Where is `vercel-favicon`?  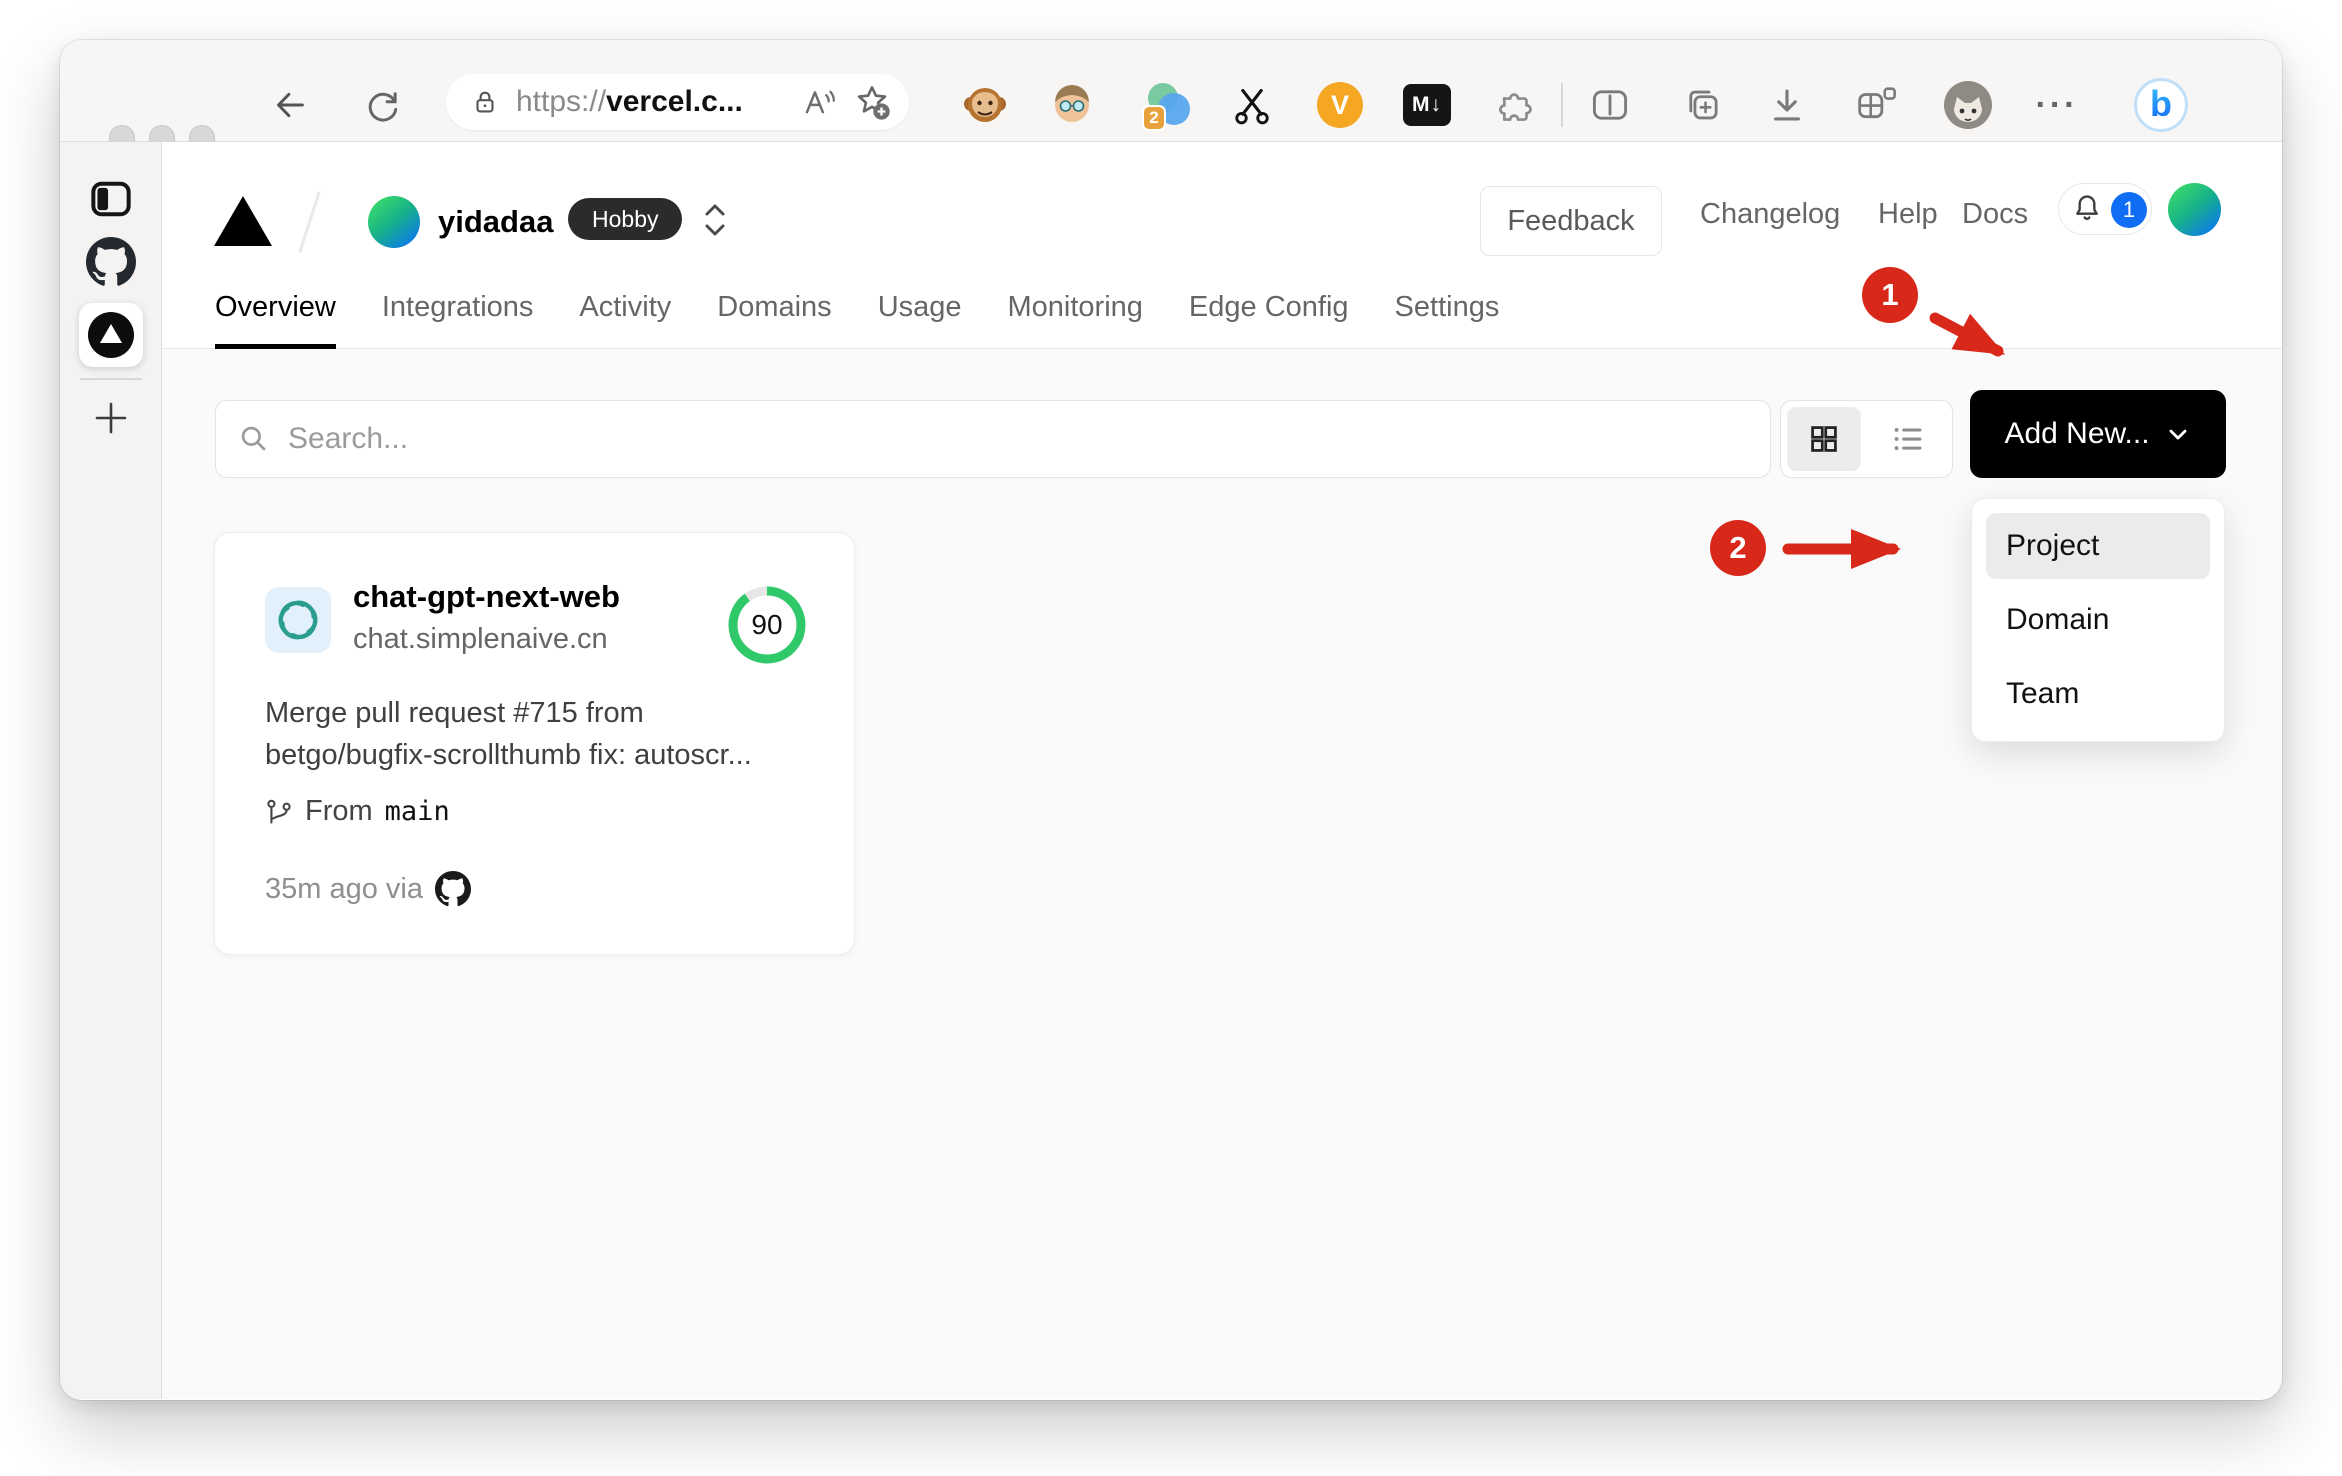 vercel-favicon is located at coordinates (110, 335).